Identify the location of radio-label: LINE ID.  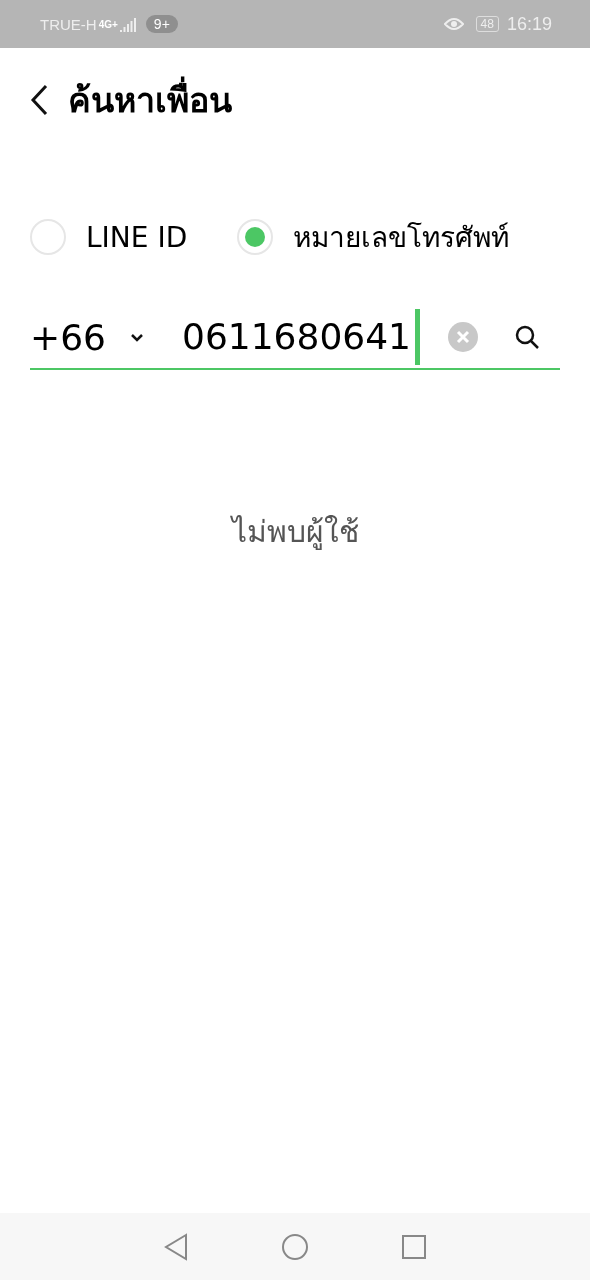
(137, 237).